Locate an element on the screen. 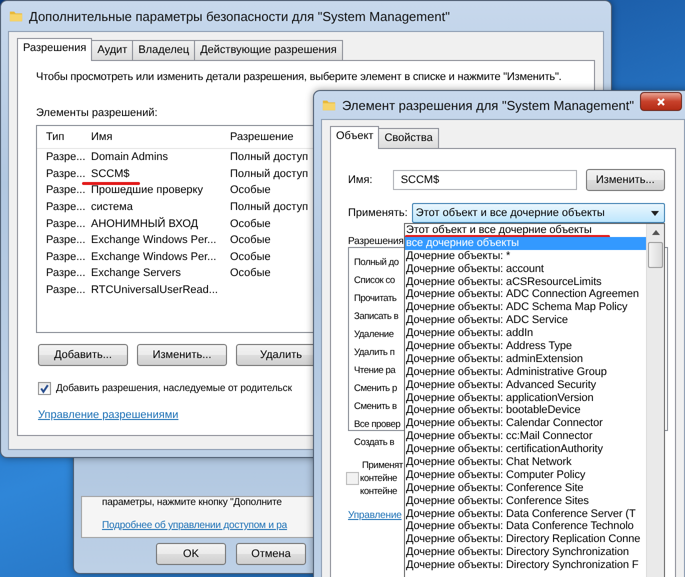  caret-icon is located at coordinates (655, 213).